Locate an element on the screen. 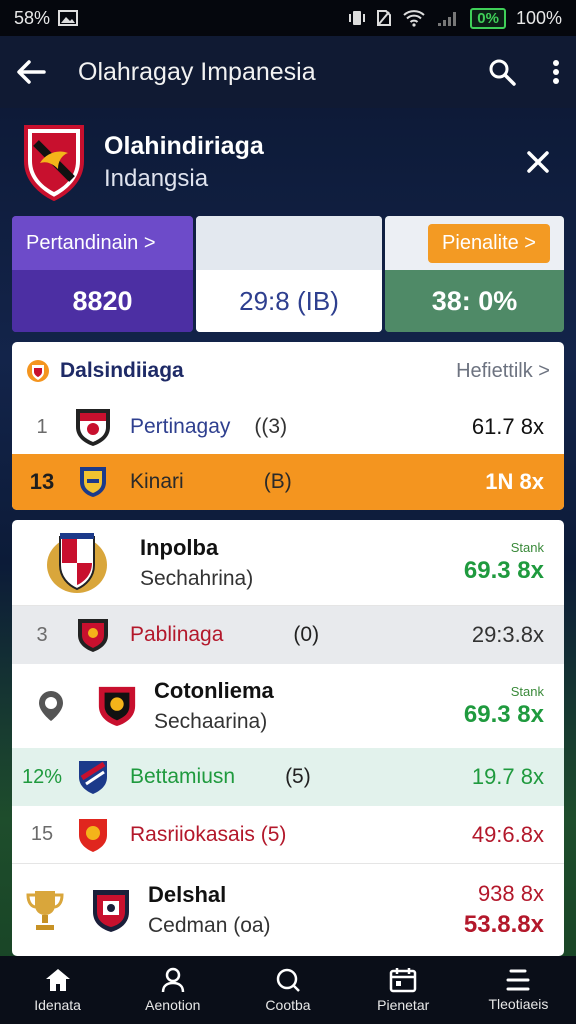  person-icon is located at coordinates (173, 980).